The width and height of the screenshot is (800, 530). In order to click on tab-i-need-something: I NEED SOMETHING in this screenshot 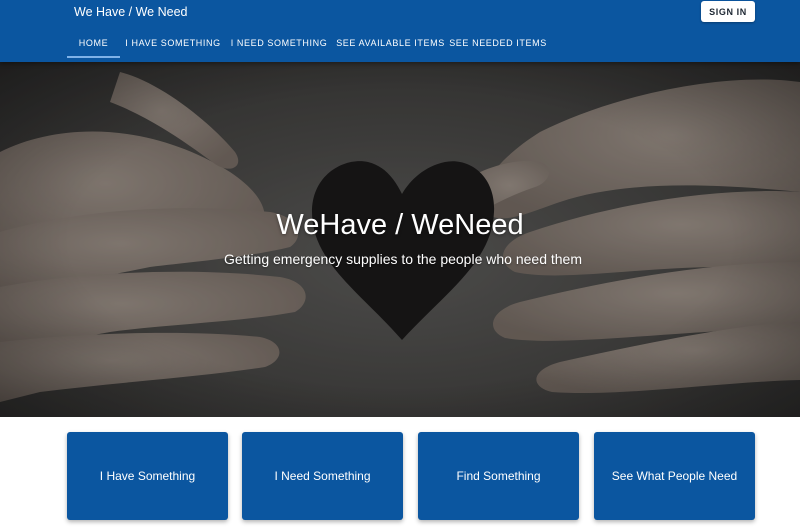, I will do `click(279, 44)`.